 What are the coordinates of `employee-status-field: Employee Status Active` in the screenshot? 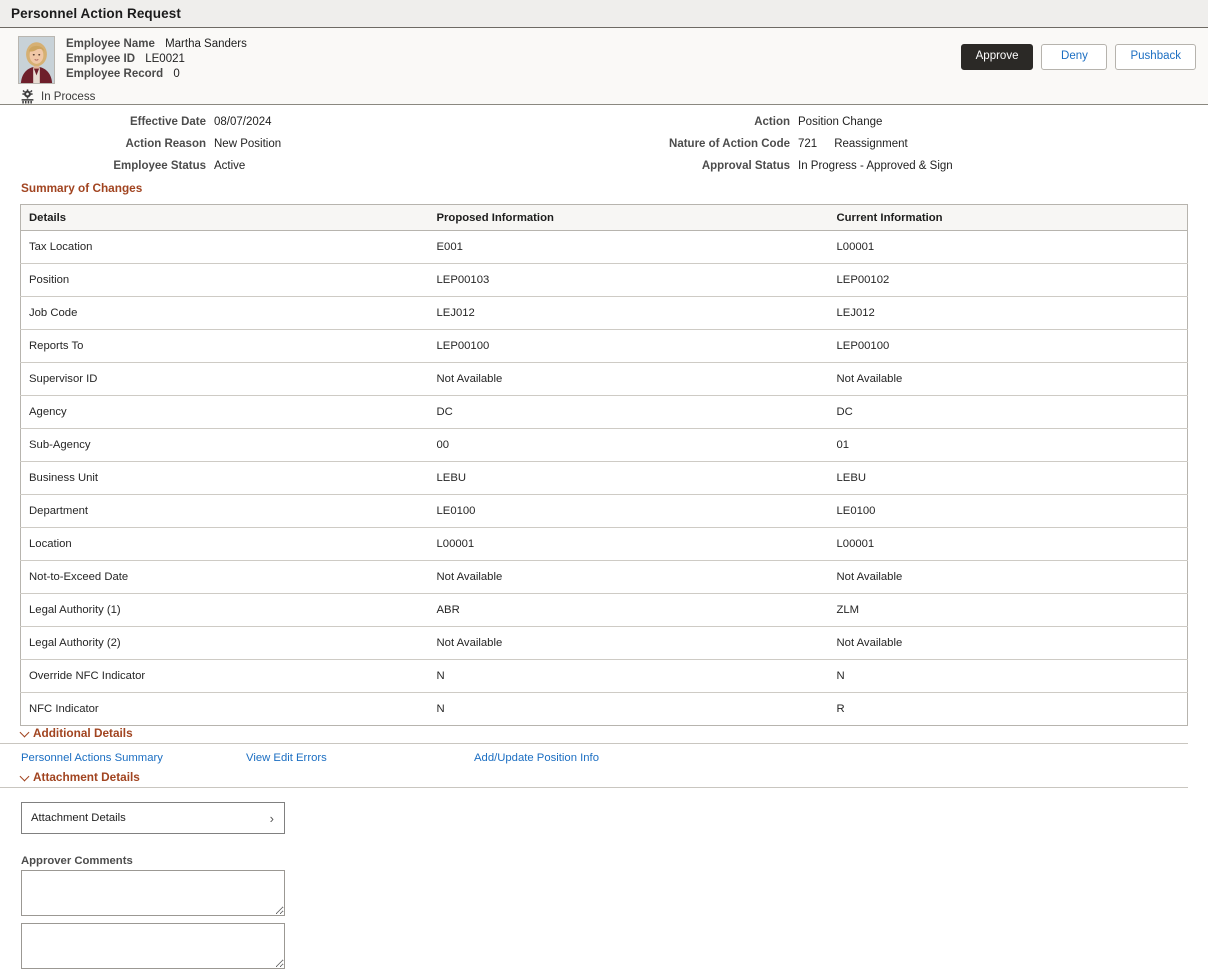 It's located at (300, 171).